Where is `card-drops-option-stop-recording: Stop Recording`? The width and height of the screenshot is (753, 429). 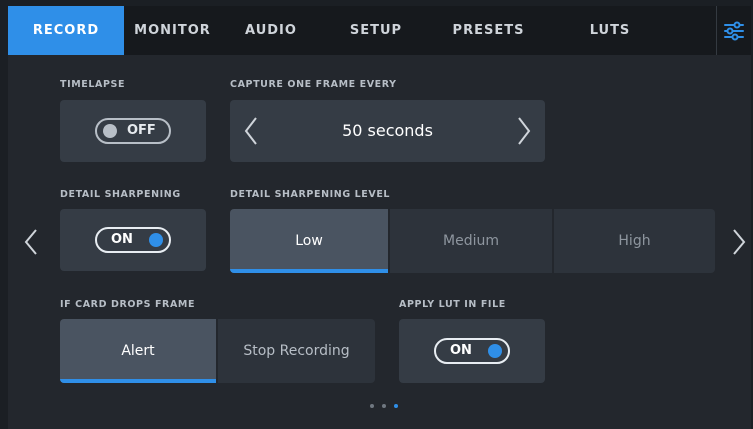
card-drops-option-stop-recording: Stop Recording is located at coordinates (296, 351).